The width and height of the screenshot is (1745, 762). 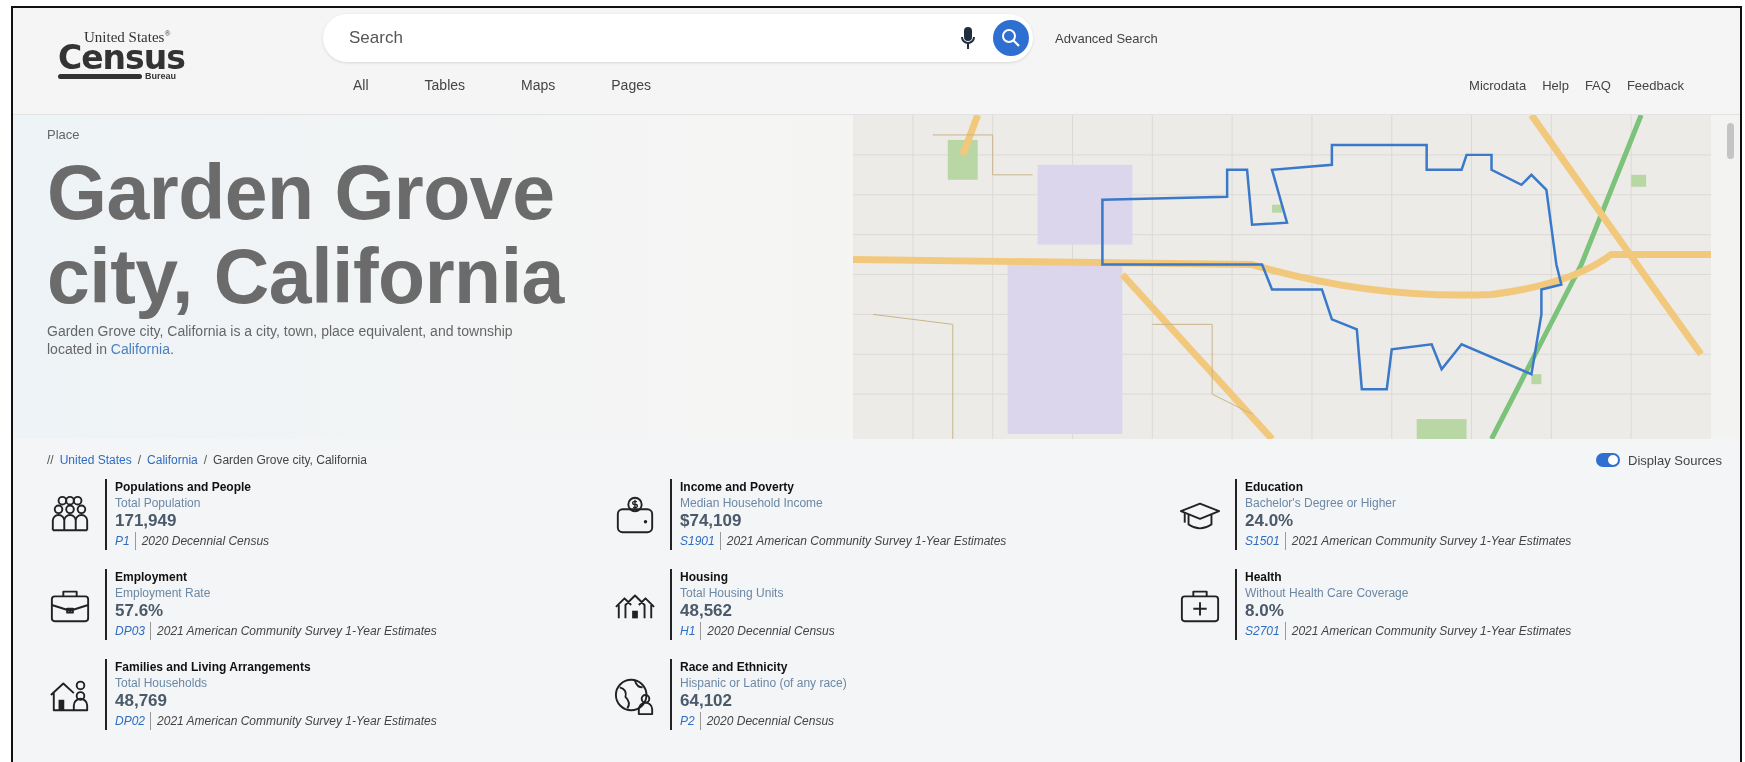 What do you see at coordinates (146, 520) in the screenshot?
I see `stat-value: 171,949` at bounding box center [146, 520].